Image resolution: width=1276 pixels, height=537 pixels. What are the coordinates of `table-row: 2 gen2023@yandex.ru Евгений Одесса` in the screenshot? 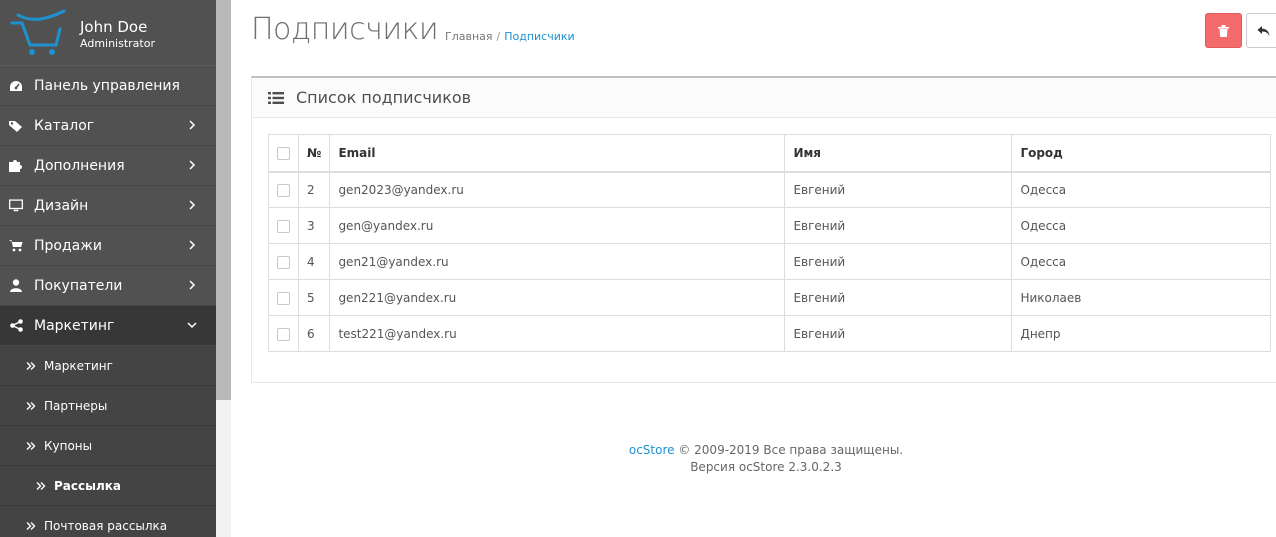 It's located at (769, 189).